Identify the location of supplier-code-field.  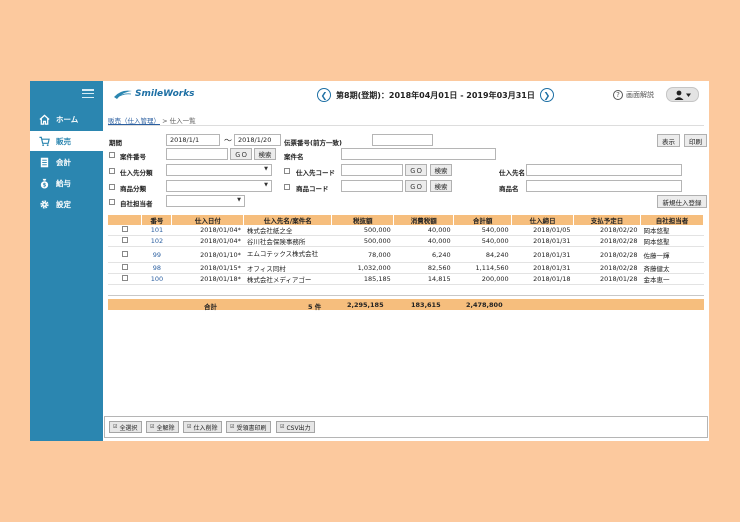
(372, 170).